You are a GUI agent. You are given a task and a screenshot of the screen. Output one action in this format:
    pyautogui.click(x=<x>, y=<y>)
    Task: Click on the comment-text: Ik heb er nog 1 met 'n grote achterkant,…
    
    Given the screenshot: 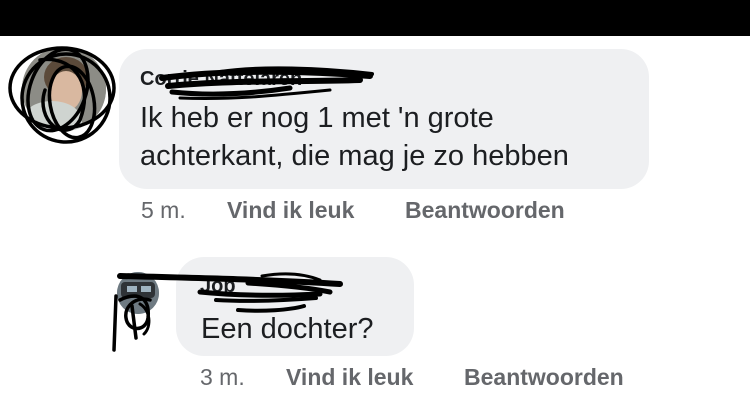 What is the action you would take?
    pyautogui.click(x=354, y=137)
    